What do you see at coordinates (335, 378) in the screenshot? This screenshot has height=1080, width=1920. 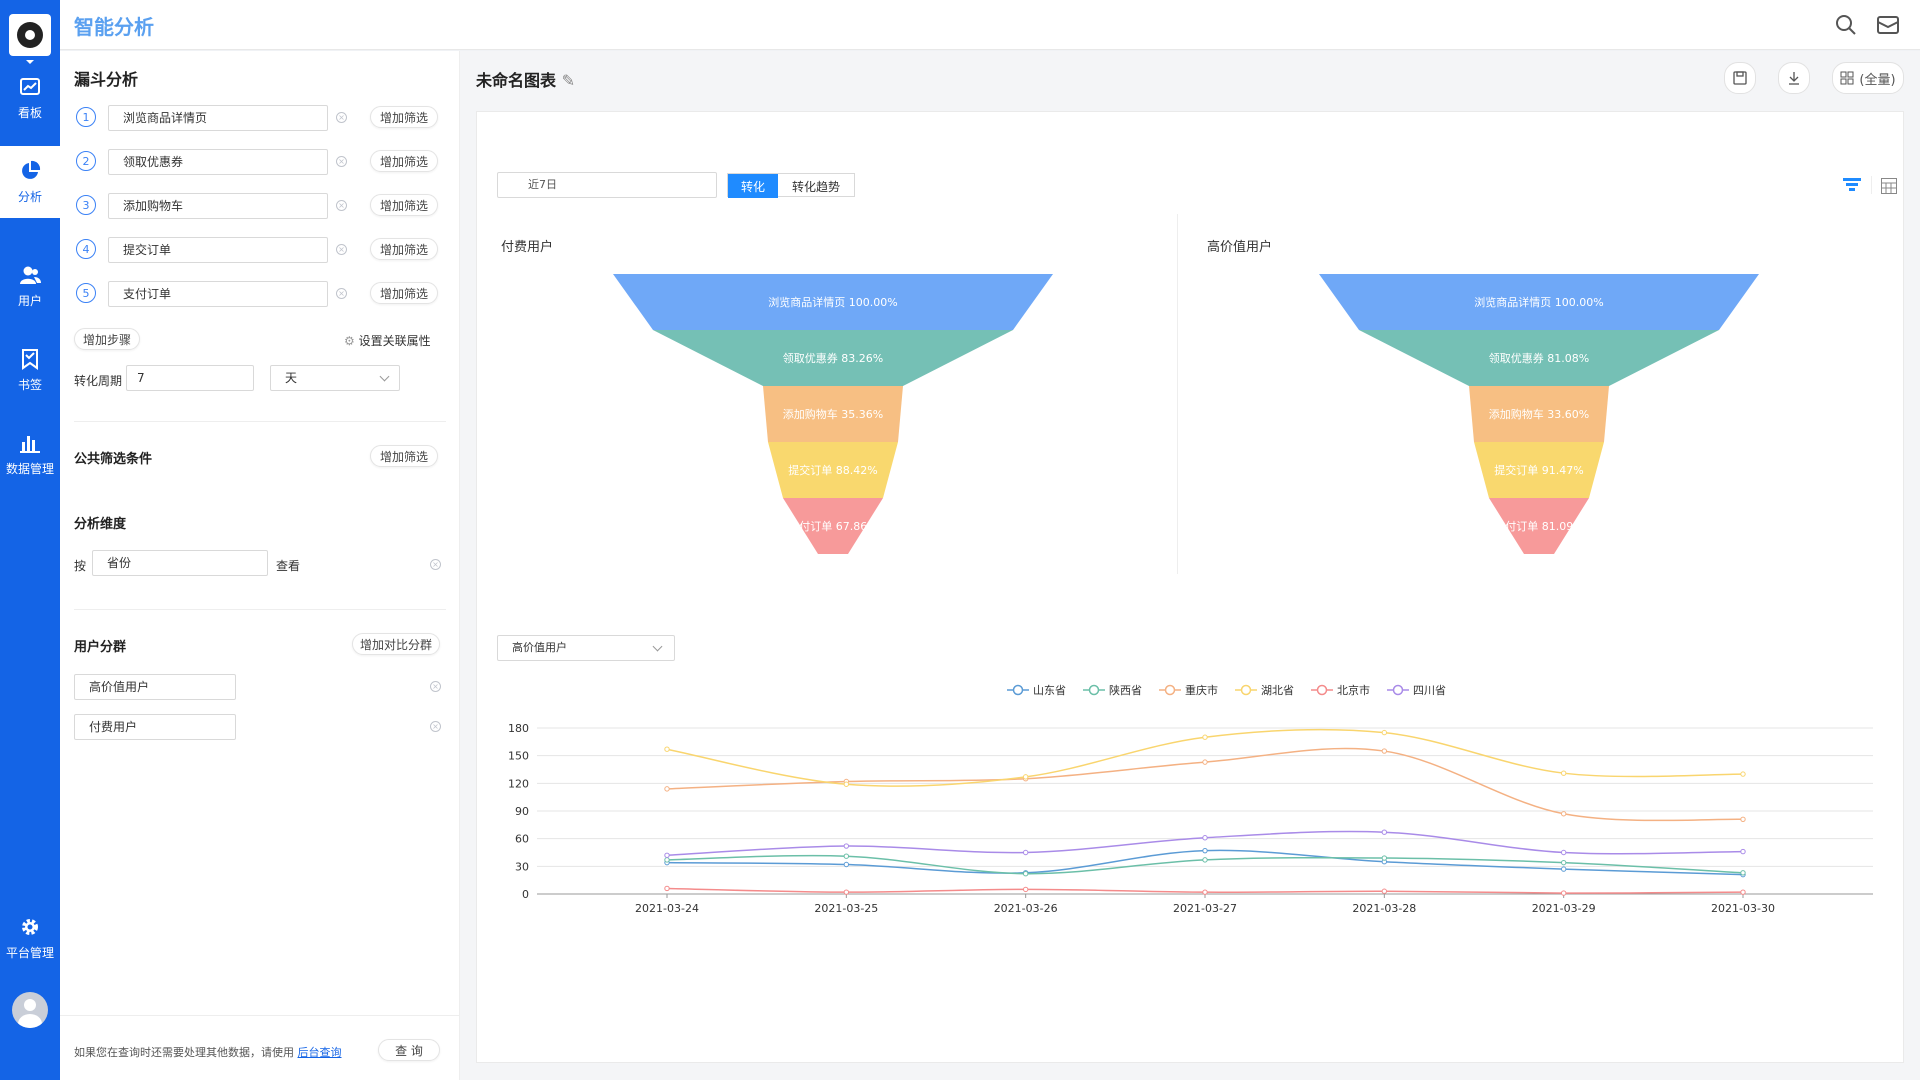 I see `period-unit-select: 天` at bounding box center [335, 378].